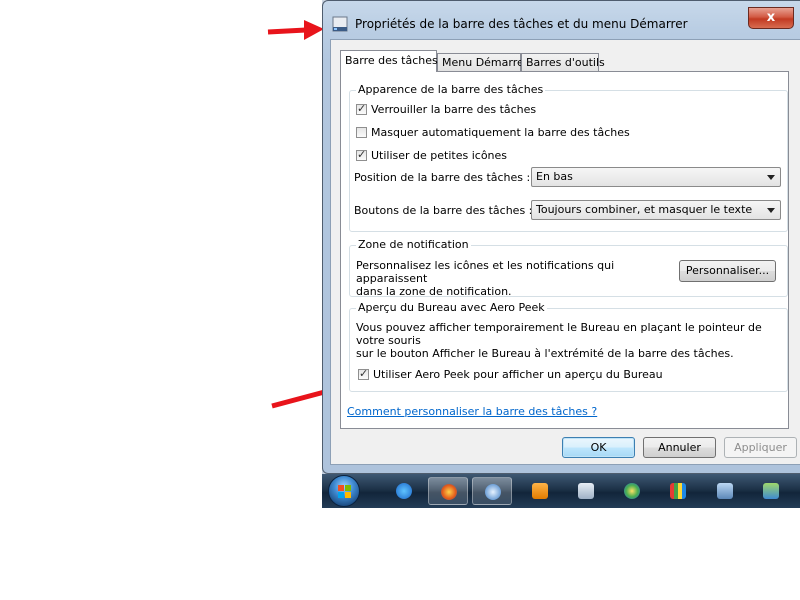 This screenshot has width=800, height=600. I want to click on apply-button: Appliquer, so click(760, 447).